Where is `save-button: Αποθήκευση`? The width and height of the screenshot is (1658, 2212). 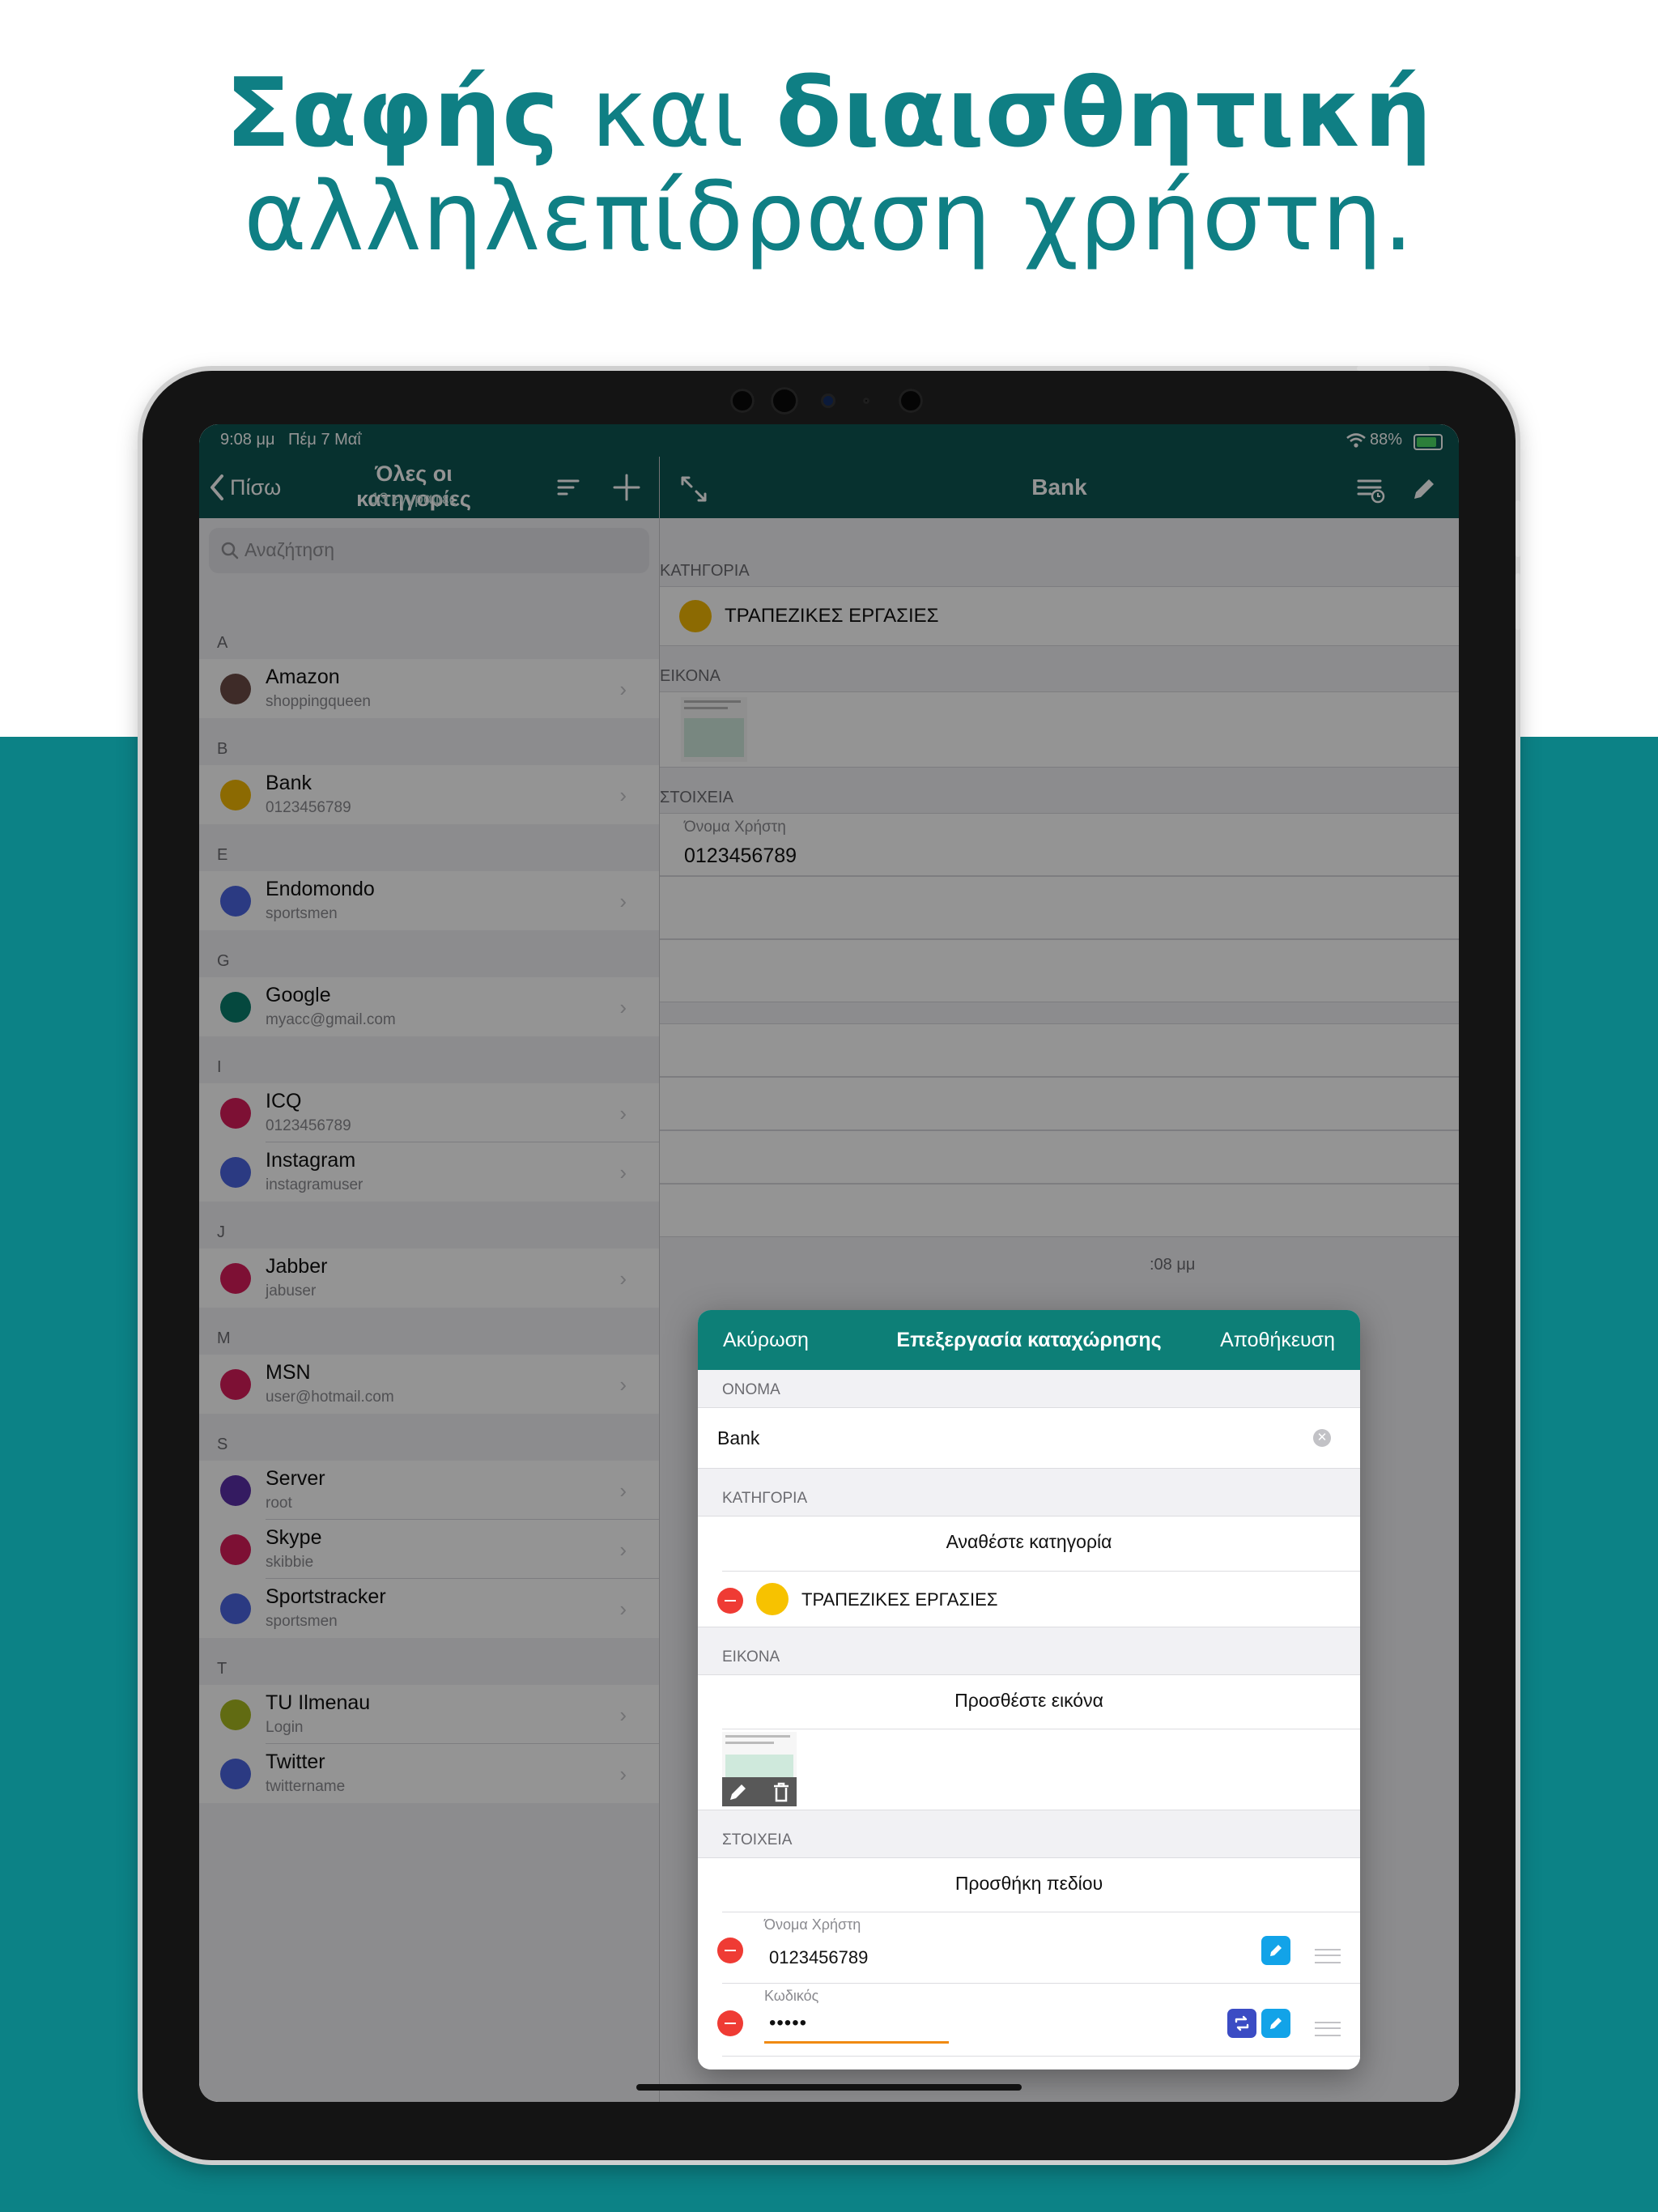
save-button: Αποθήκευση is located at coordinates (1277, 1340).